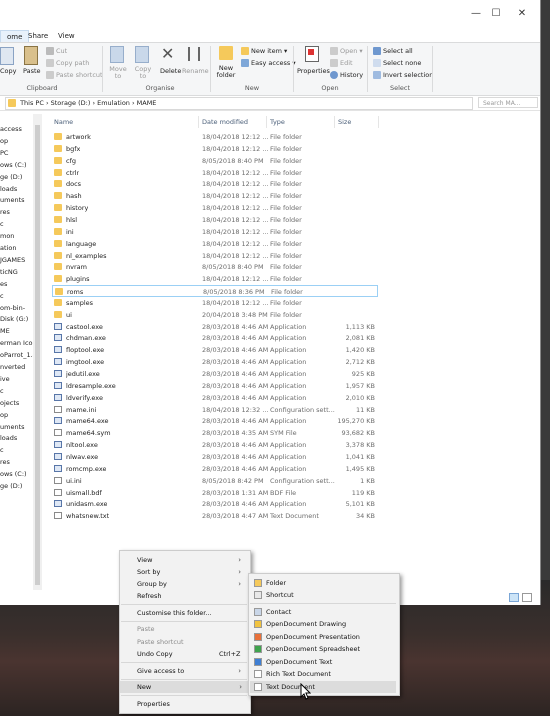 The height and width of the screenshot is (716, 550). Describe the element at coordinates (214, 208) in the screenshot. I see `table-row: history 18/04/2018 12:12 ... File folder` at that location.